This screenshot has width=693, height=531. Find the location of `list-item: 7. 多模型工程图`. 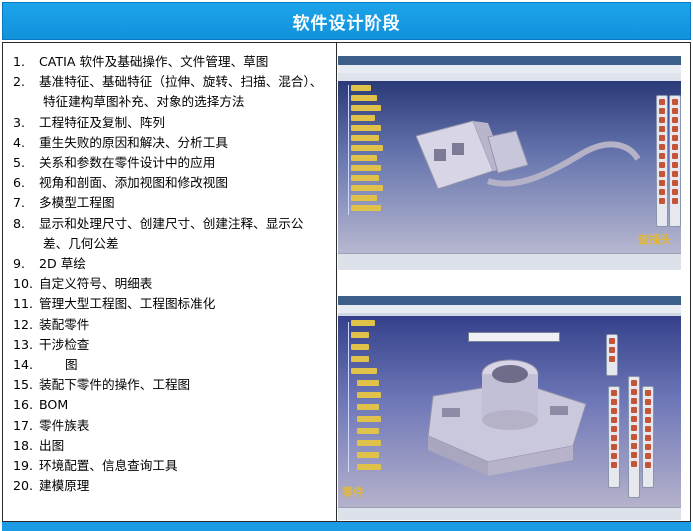

list-item: 7. 多模型工程图 is located at coordinates (64, 203).